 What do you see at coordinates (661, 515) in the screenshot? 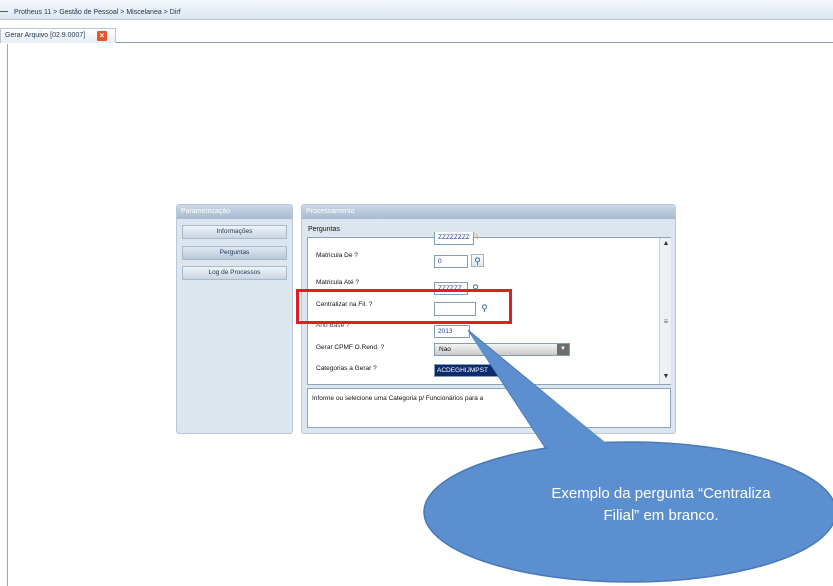
I see `callout-line-2: Filial” em branco.` at bounding box center [661, 515].